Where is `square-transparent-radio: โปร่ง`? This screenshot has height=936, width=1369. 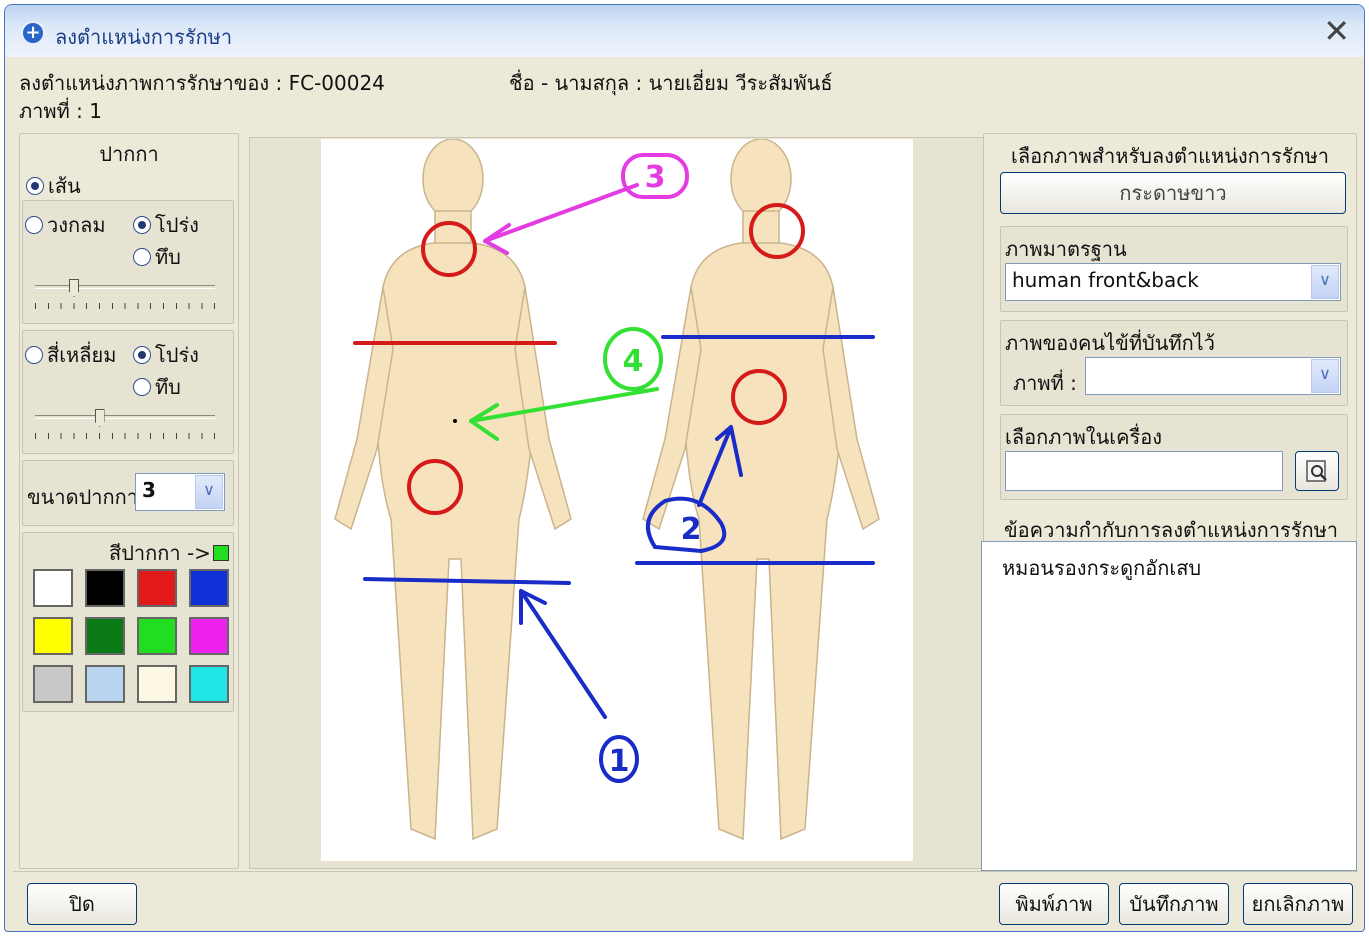
square-transparent-radio: โปร่ง is located at coordinates (166, 355).